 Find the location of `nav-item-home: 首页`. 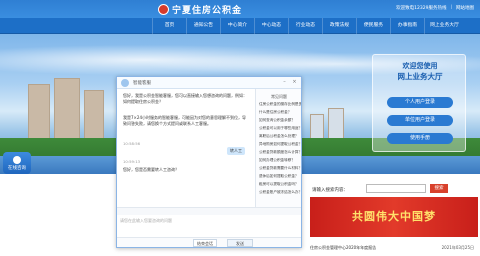

nav-item-home: 首页 is located at coordinates (169, 26).